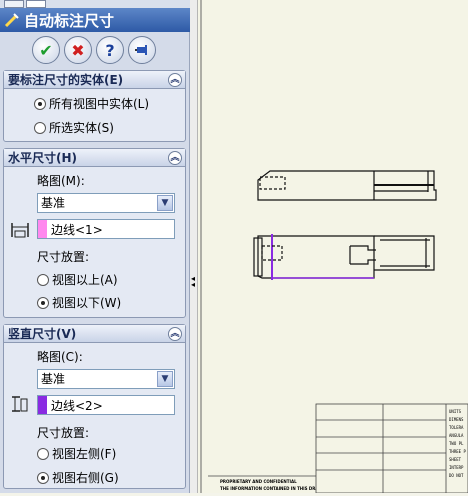 The width and height of the screenshot is (468, 496). I want to click on radio-below-view: 视图以下(W), so click(79, 302).